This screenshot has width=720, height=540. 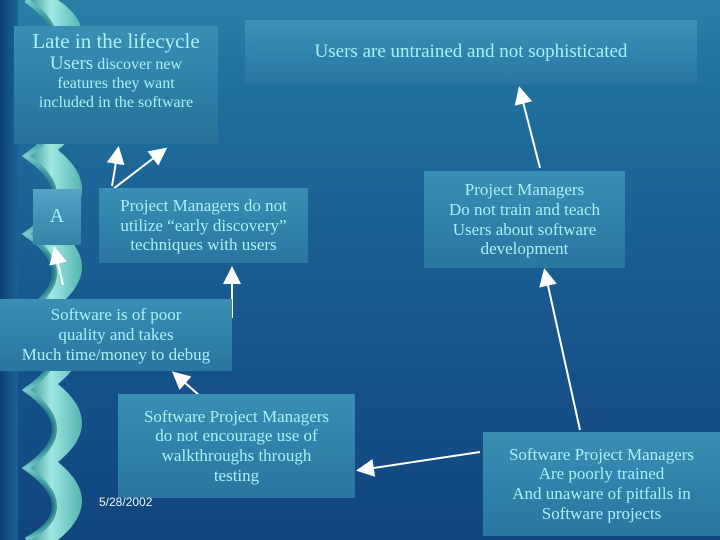 What do you see at coordinates (203, 205) in the screenshot?
I see `pm-early-line1: Project Managers do not` at bounding box center [203, 205].